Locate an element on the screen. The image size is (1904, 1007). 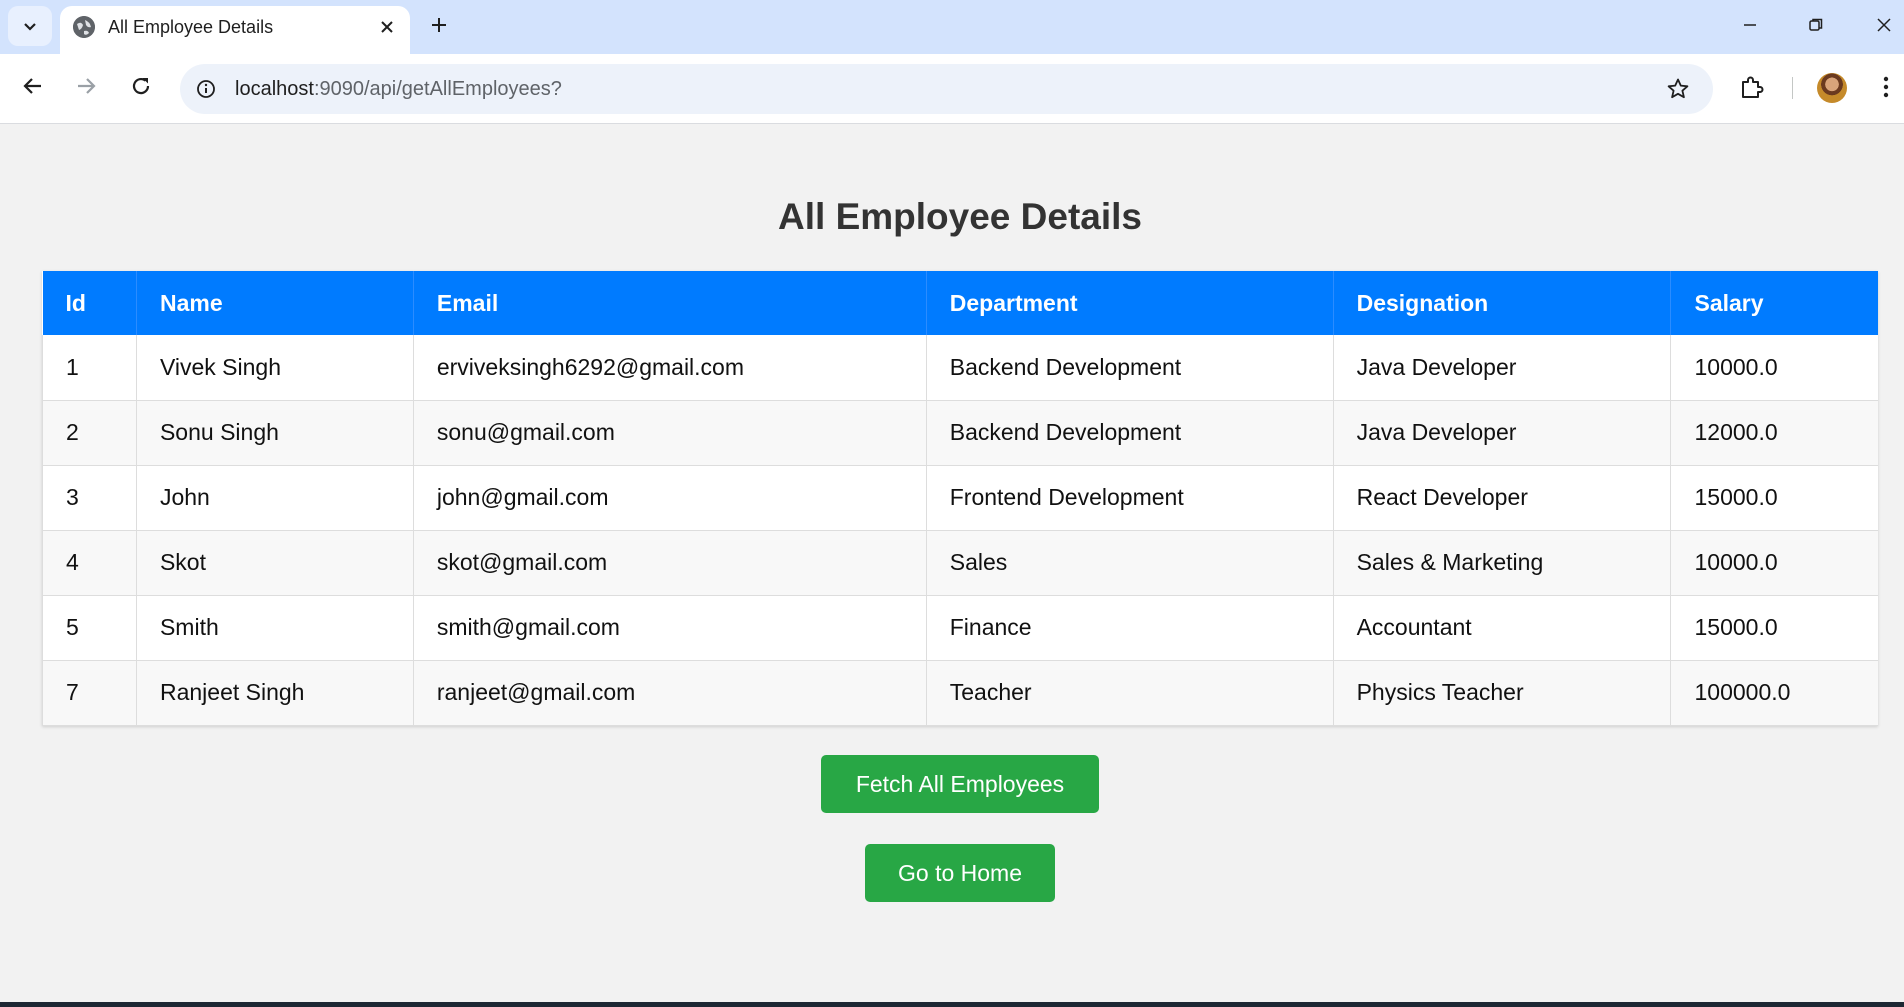
tab-title: All Employee Details is located at coordinates (191, 27).